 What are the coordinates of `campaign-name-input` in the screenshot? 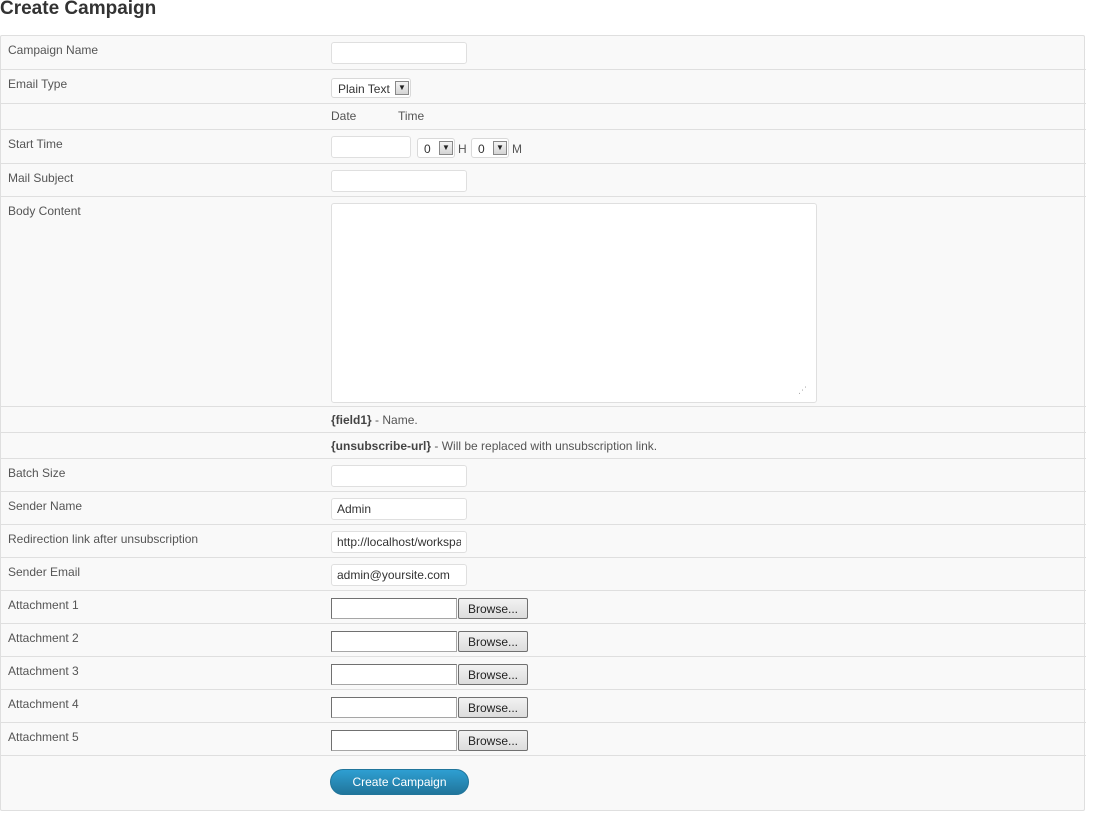 It's located at (399, 53).